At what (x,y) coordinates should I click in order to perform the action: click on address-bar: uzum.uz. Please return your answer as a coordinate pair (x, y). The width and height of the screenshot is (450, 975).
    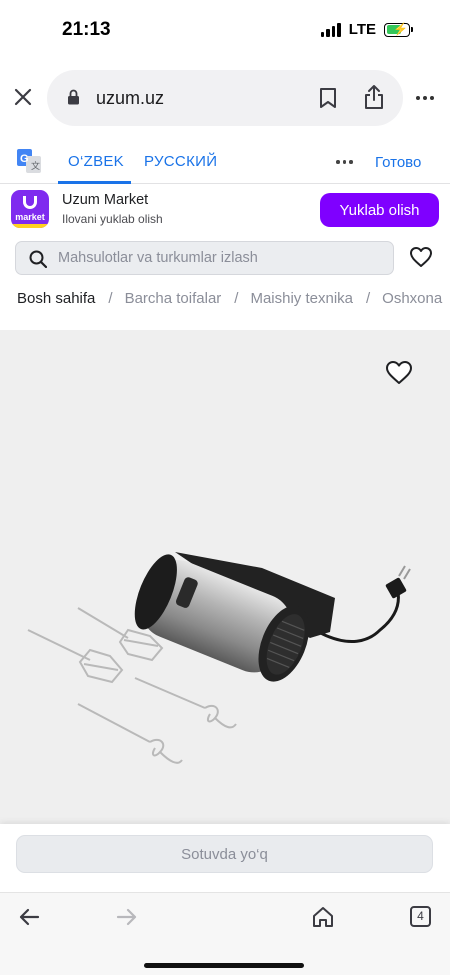
    Looking at the image, I should click on (225, 98).